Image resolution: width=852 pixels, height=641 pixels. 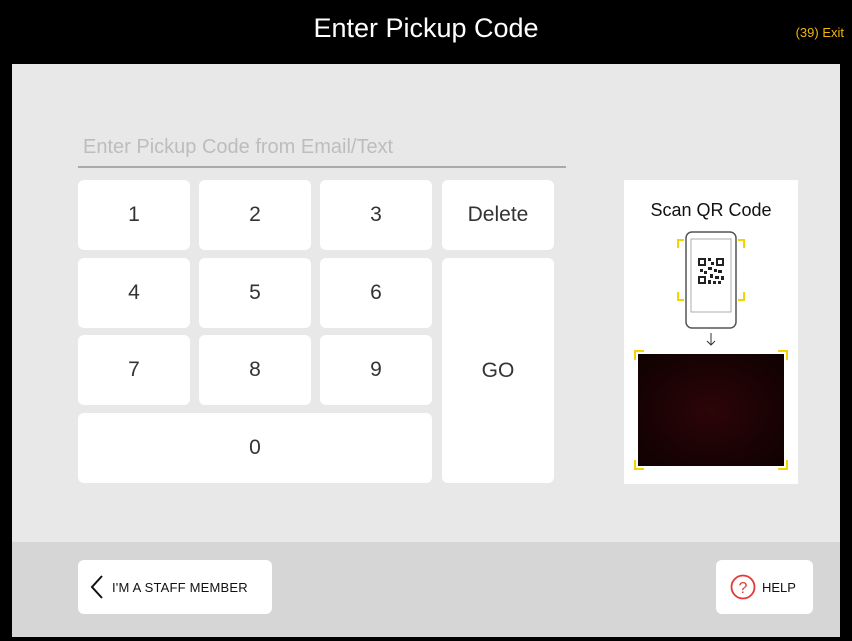 I want to click on chevron-left-icon, so click(x=96, y=587).